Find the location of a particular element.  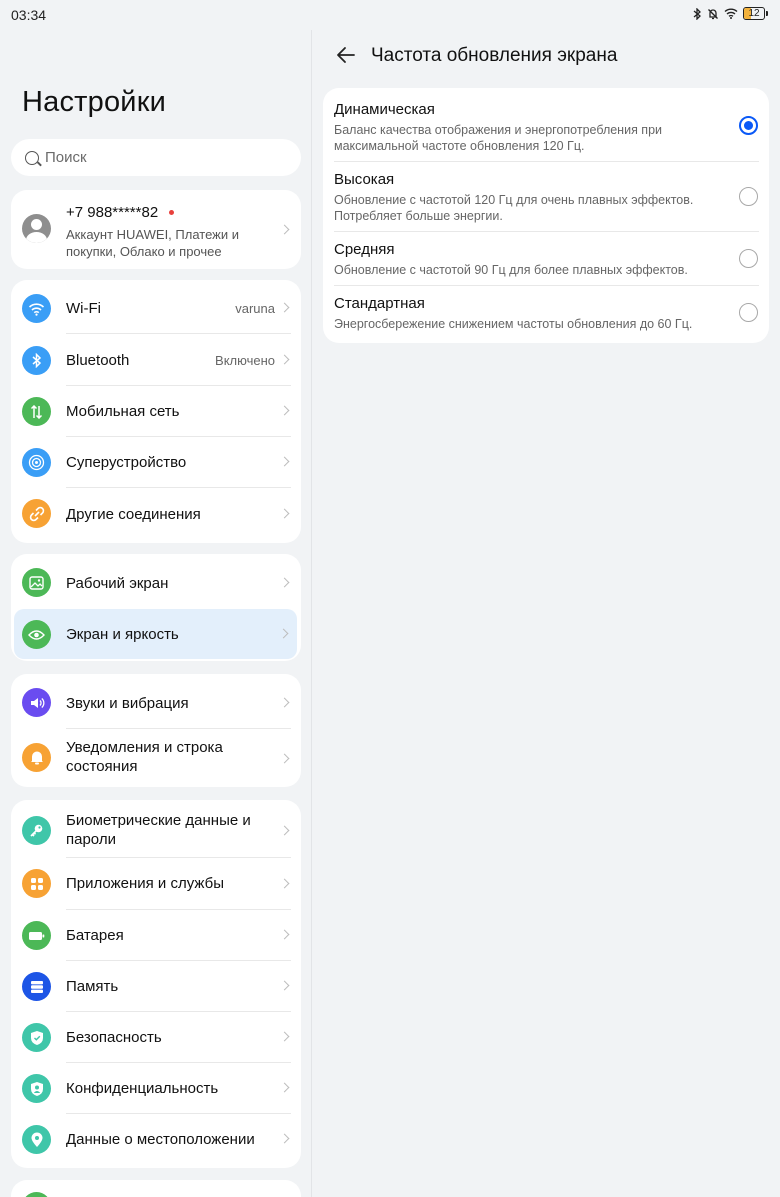

page-title: Настройки is located at coordinates (94, 102).